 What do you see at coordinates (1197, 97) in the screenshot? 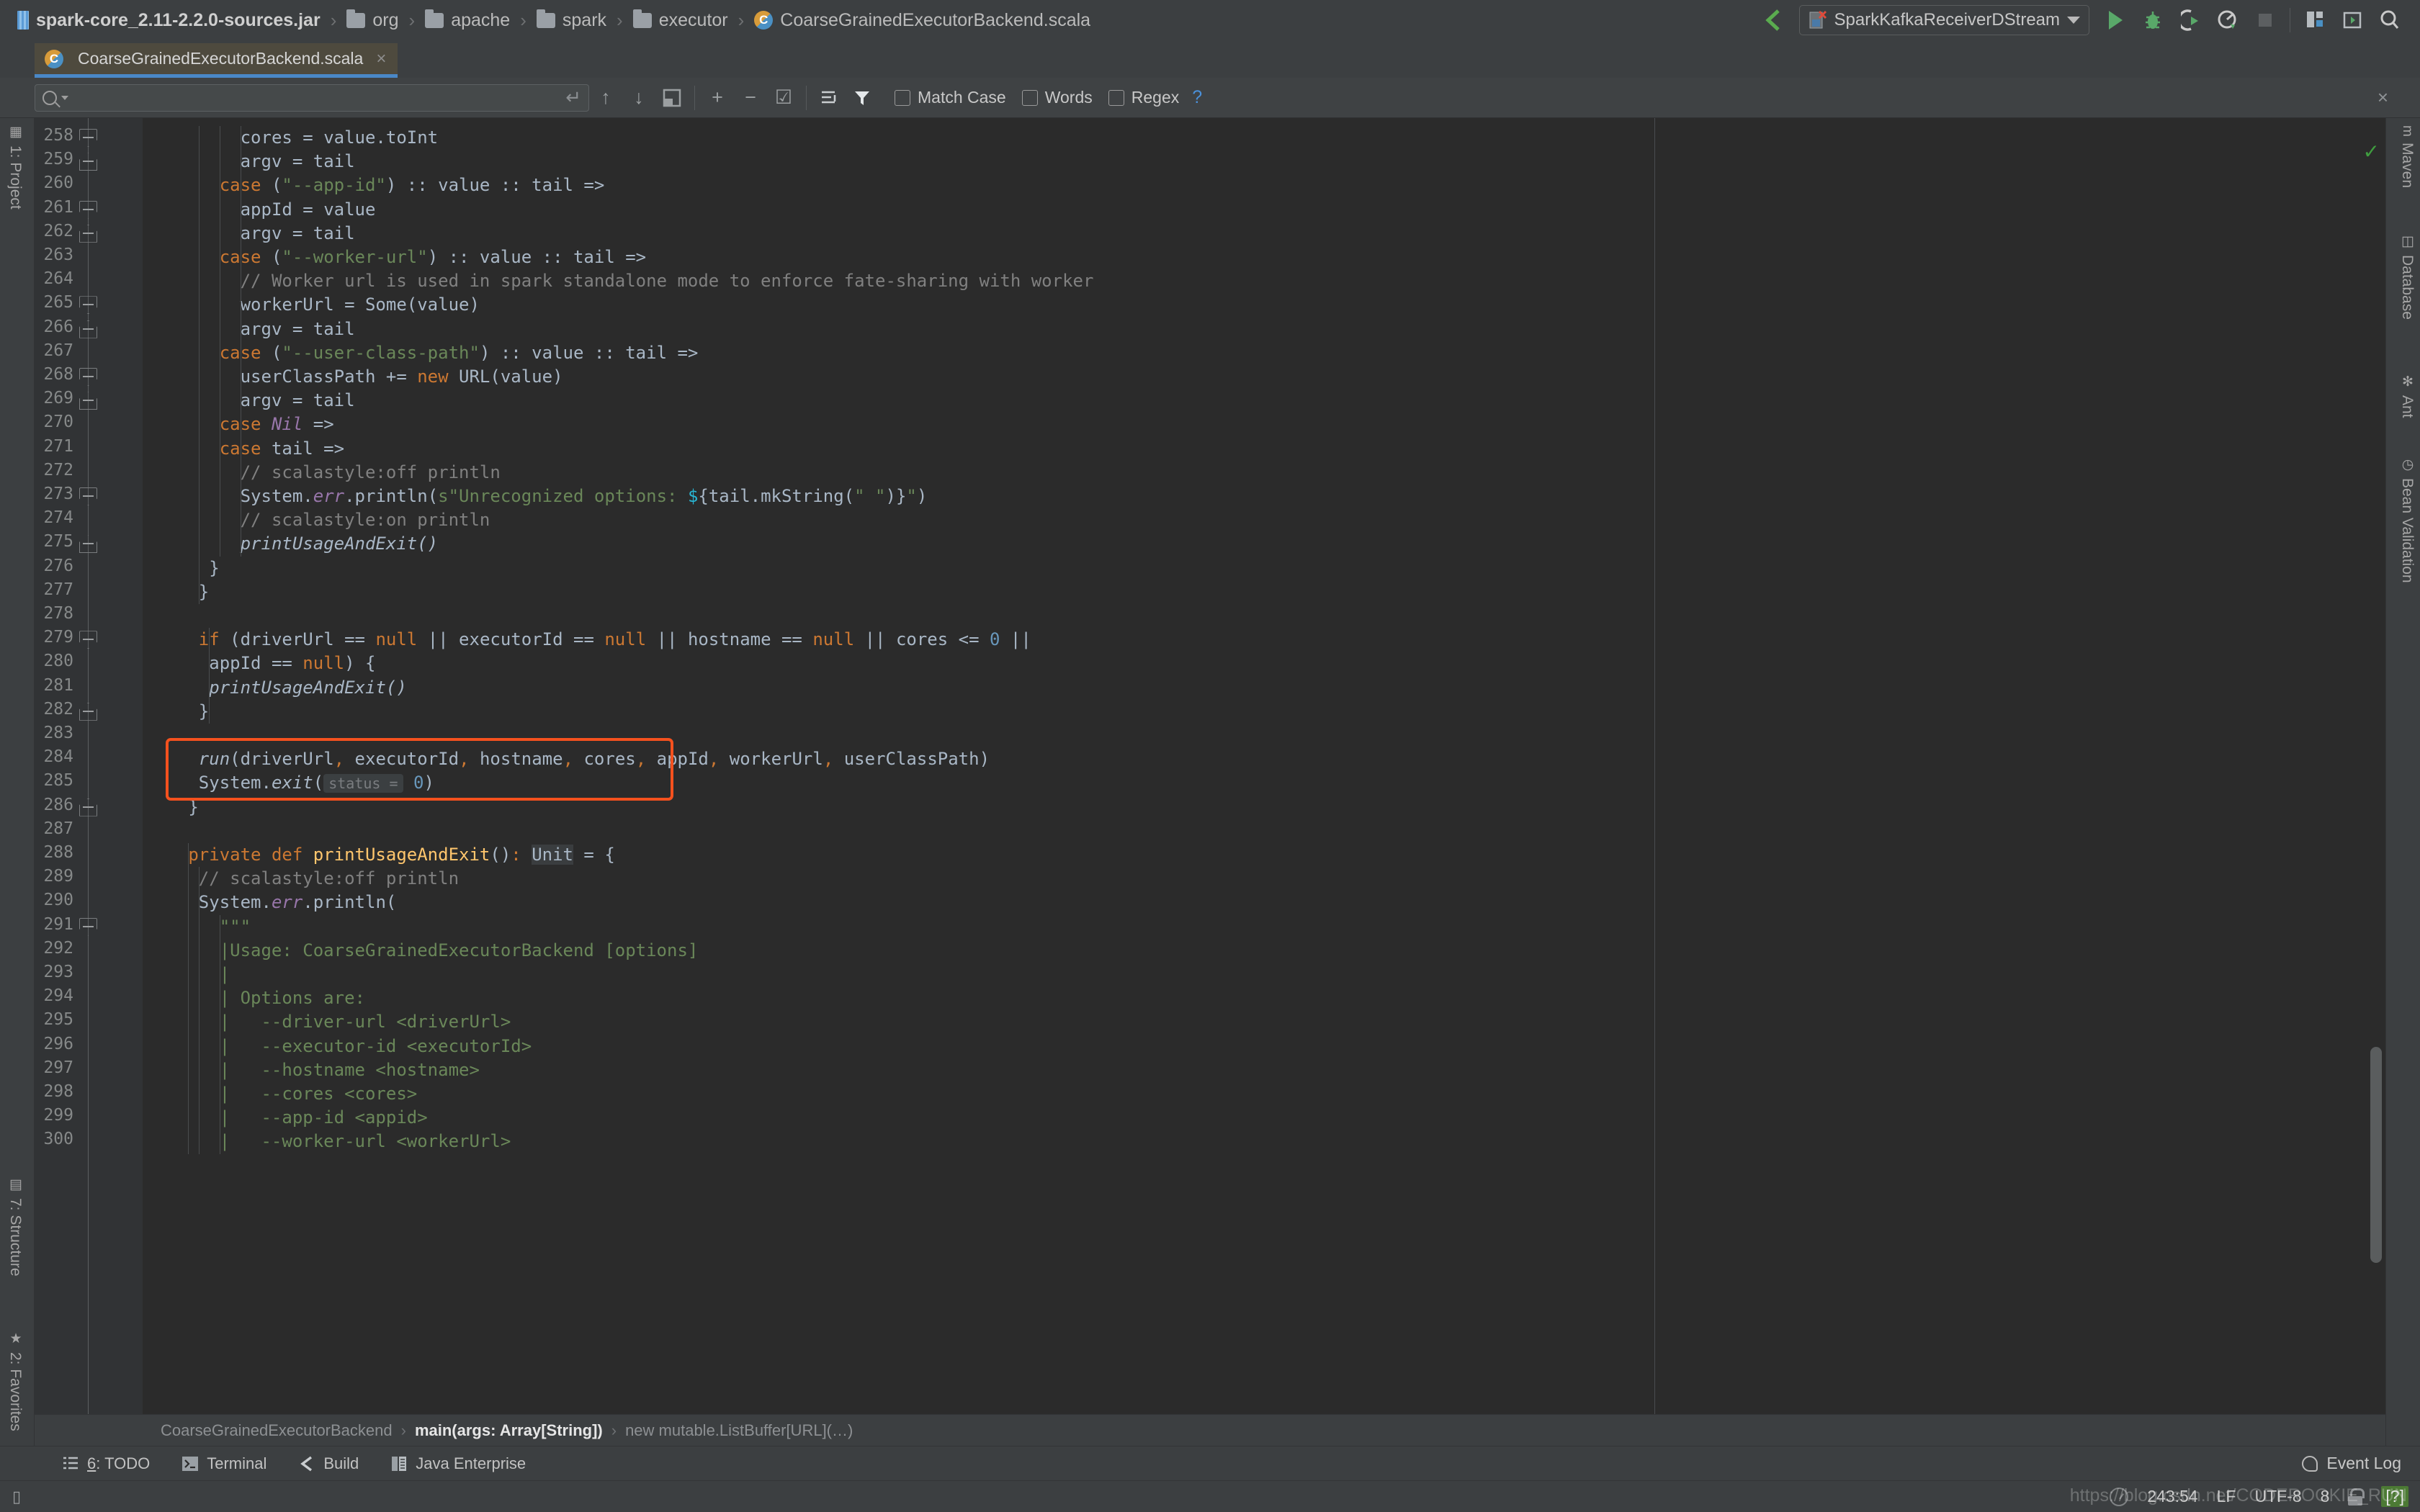
I see `help-icon: ?` at bounding box center [1197, 97].